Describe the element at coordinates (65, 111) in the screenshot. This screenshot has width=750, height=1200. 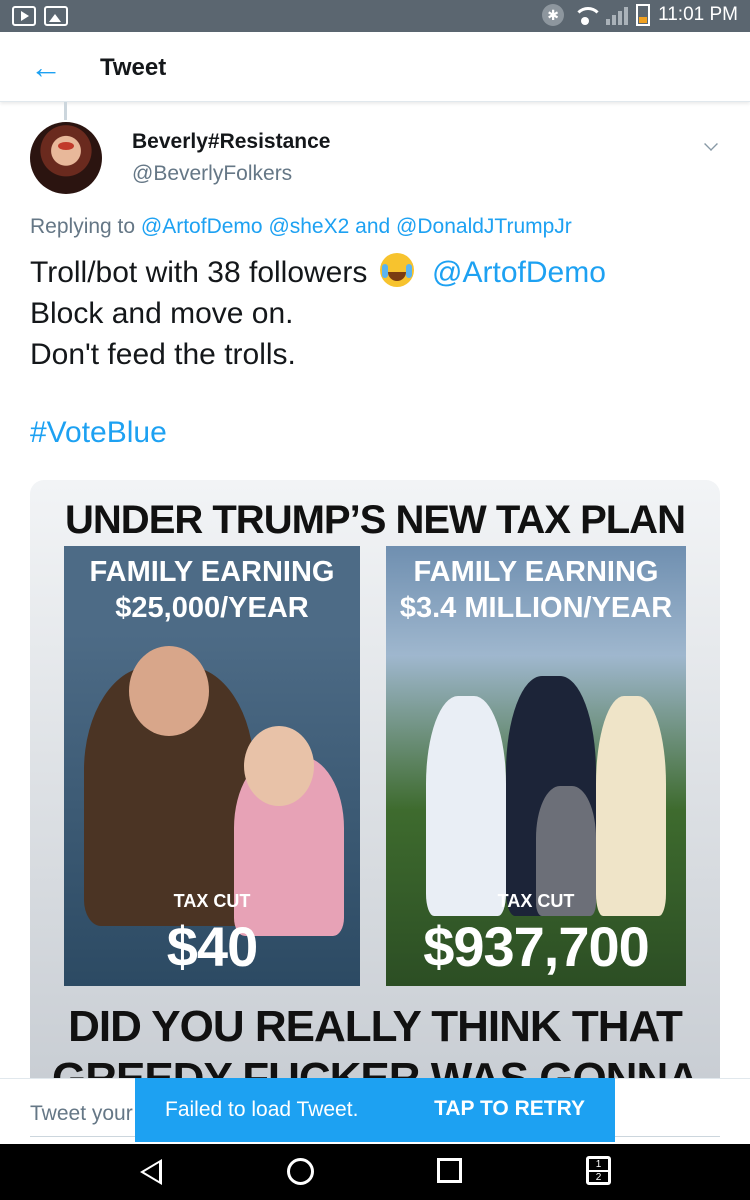
I see `thread-connector` at that location.